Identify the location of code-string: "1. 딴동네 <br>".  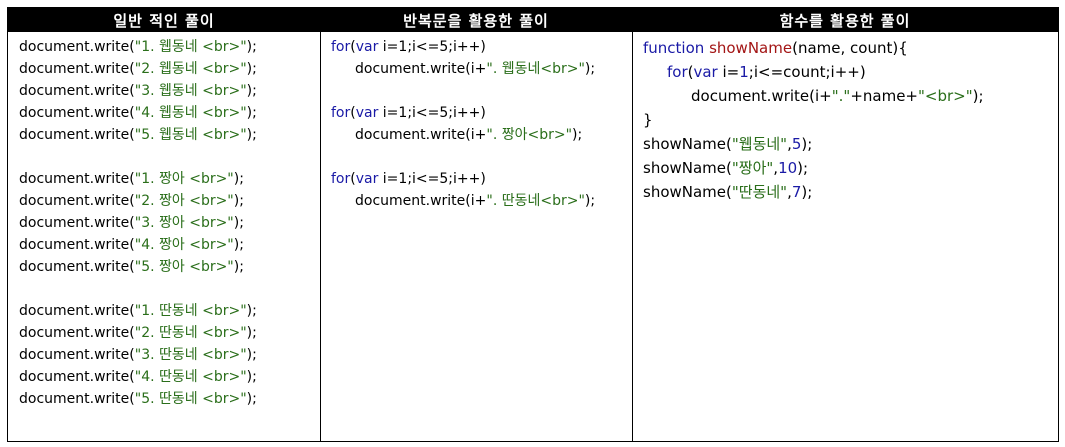
(190, 311).